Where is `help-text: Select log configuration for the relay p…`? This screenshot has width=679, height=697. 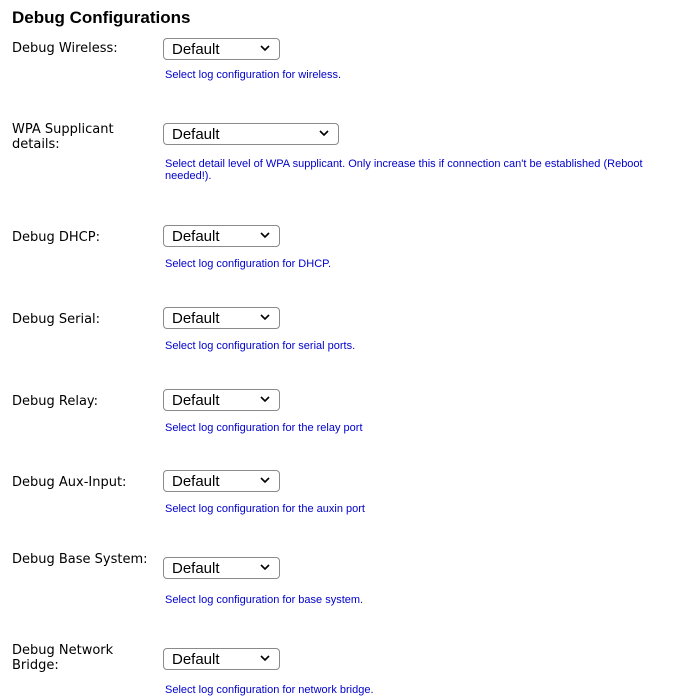 help-text: Select log configuration for the relay p… is located at coordinates (264, 428).